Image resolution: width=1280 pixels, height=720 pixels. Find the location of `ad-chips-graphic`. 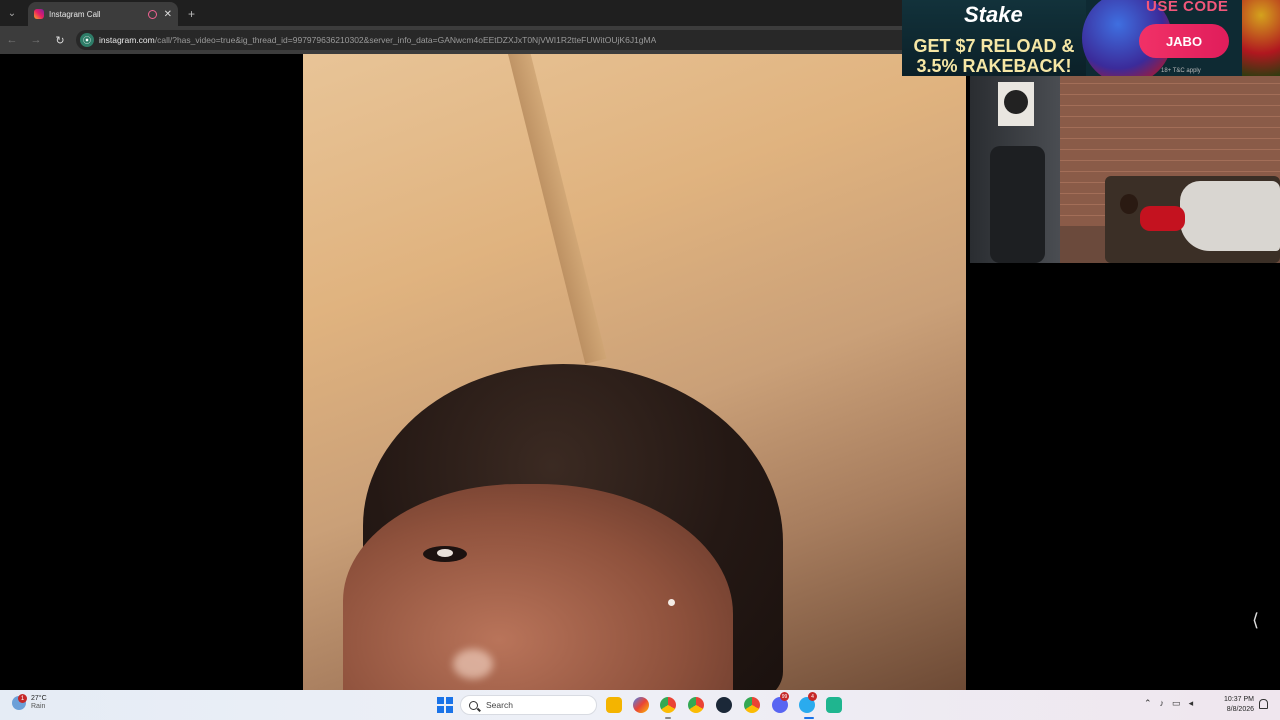

ad-chips-graphic is located at coordinates (1261, 38).